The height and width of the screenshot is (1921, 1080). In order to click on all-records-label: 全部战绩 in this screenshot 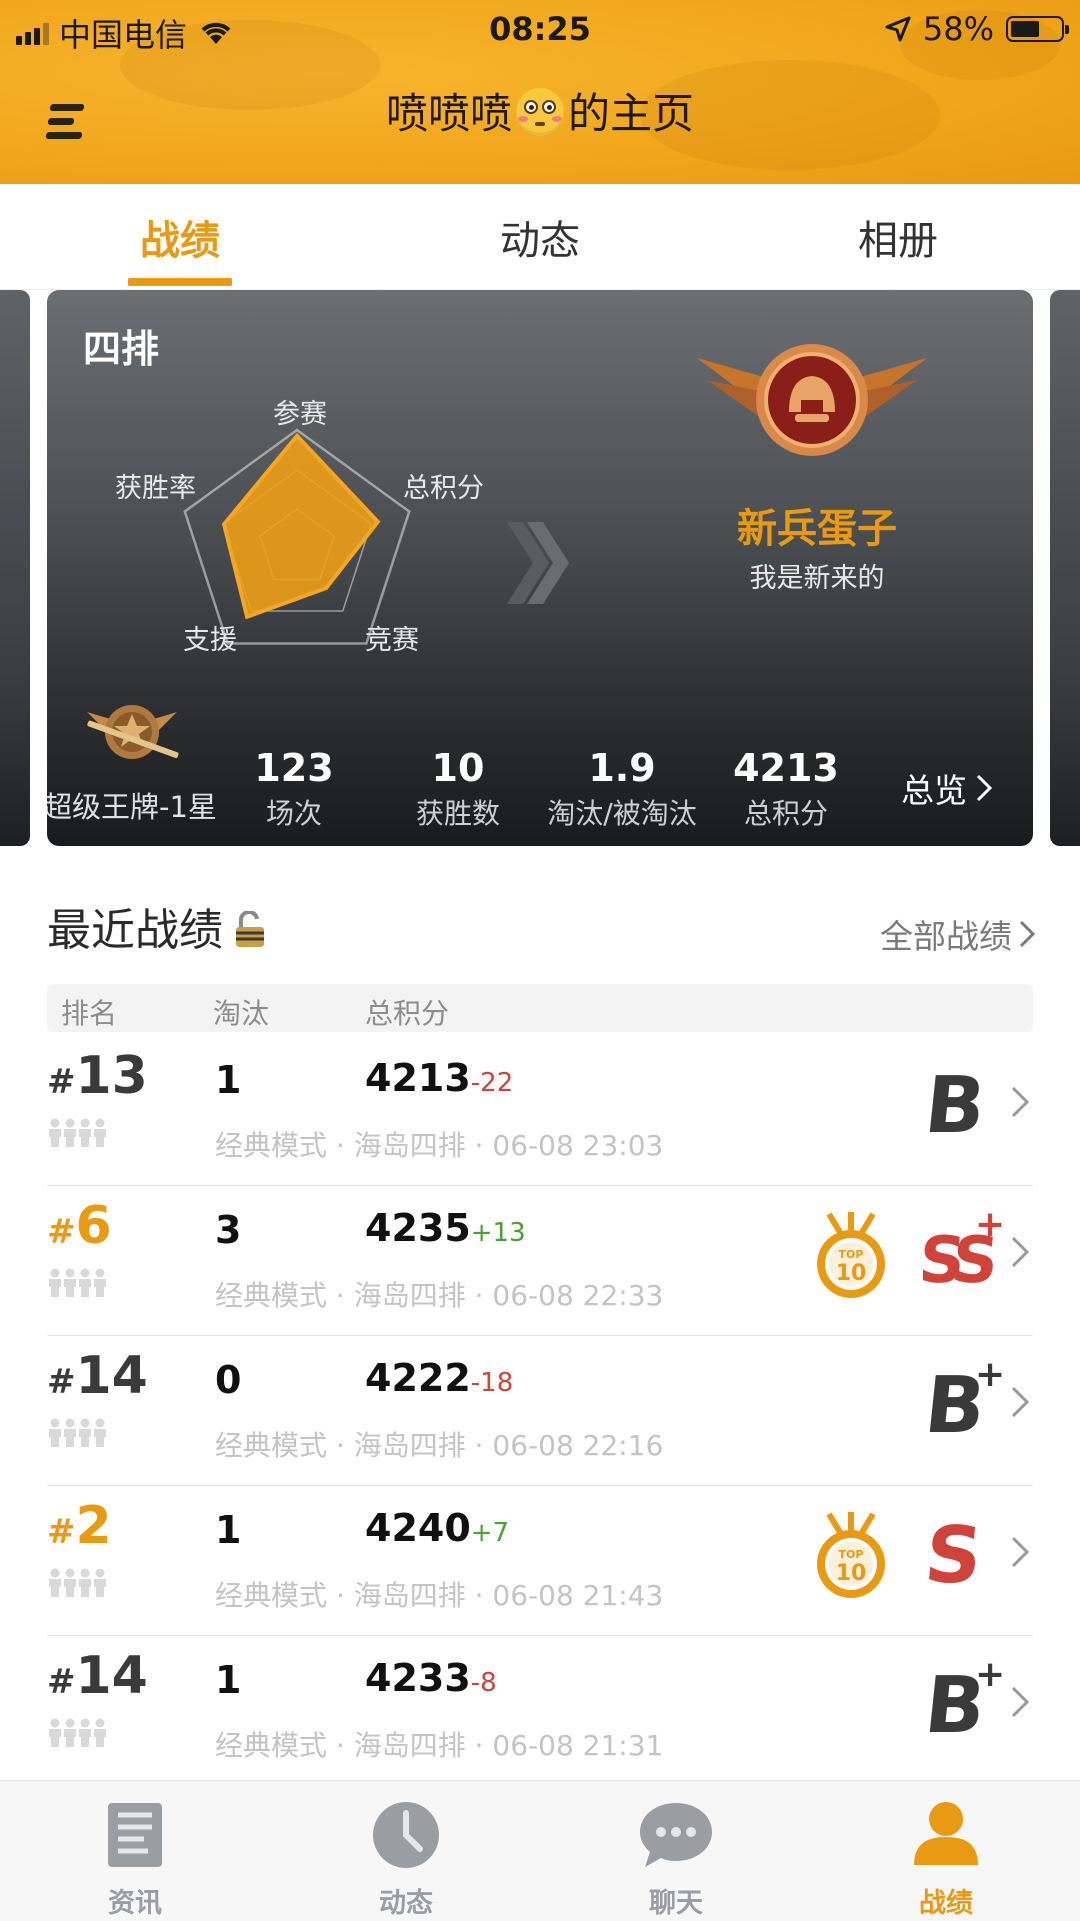, I will do `click(946, 936)`.